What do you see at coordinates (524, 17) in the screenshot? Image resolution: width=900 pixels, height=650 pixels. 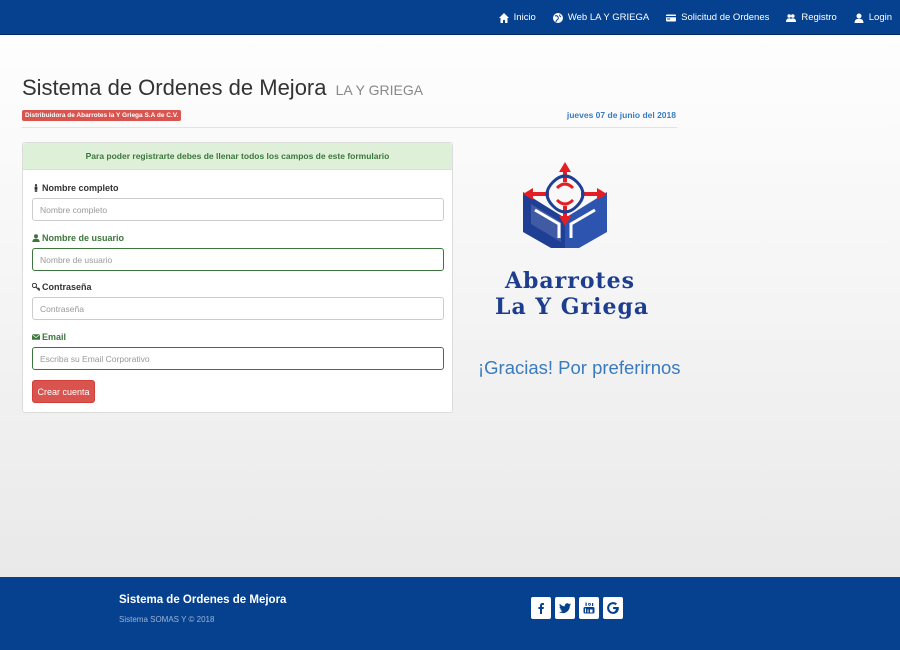 I see `nav-item-label: Inicio` at bounding box center [524, 17].